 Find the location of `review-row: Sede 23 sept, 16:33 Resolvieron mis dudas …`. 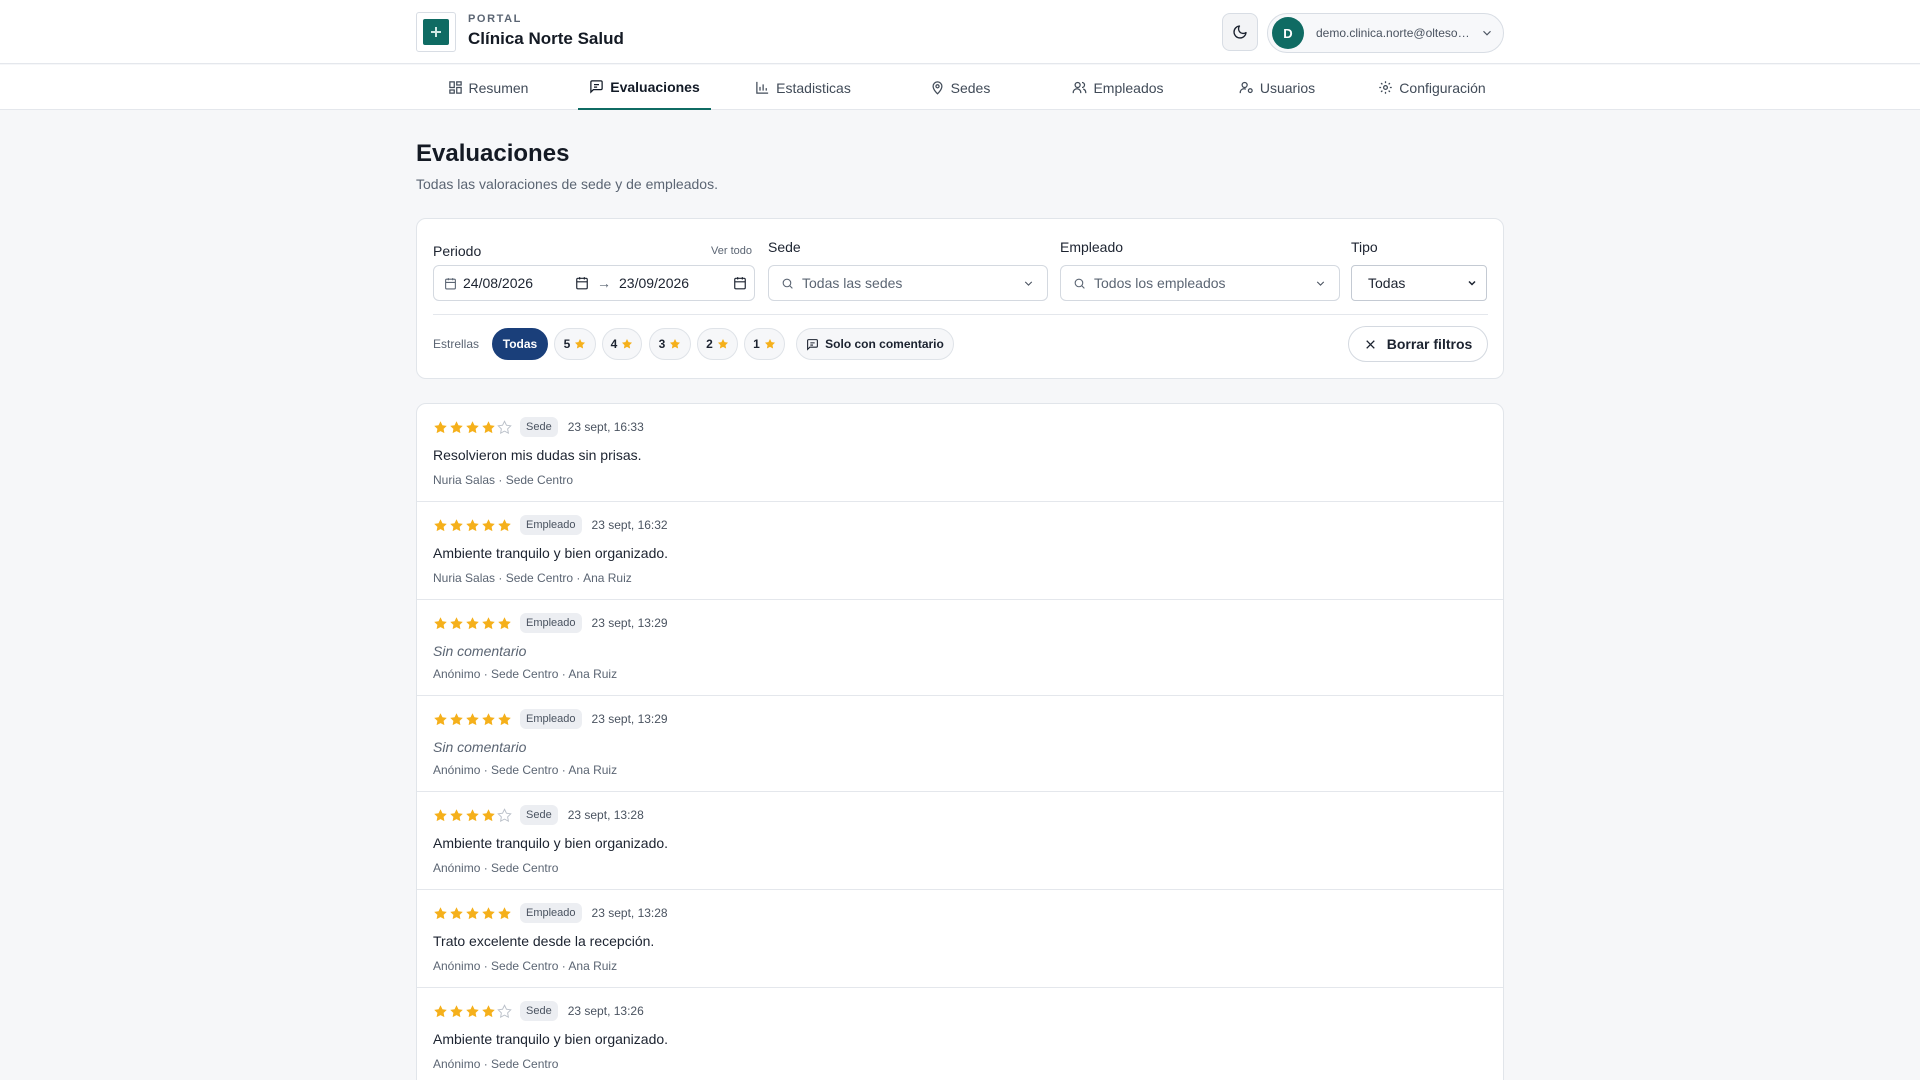

review-row: Sede 23 sept, 16:33 Resolvieron mis dudas … is located at coordinates (960, 453).